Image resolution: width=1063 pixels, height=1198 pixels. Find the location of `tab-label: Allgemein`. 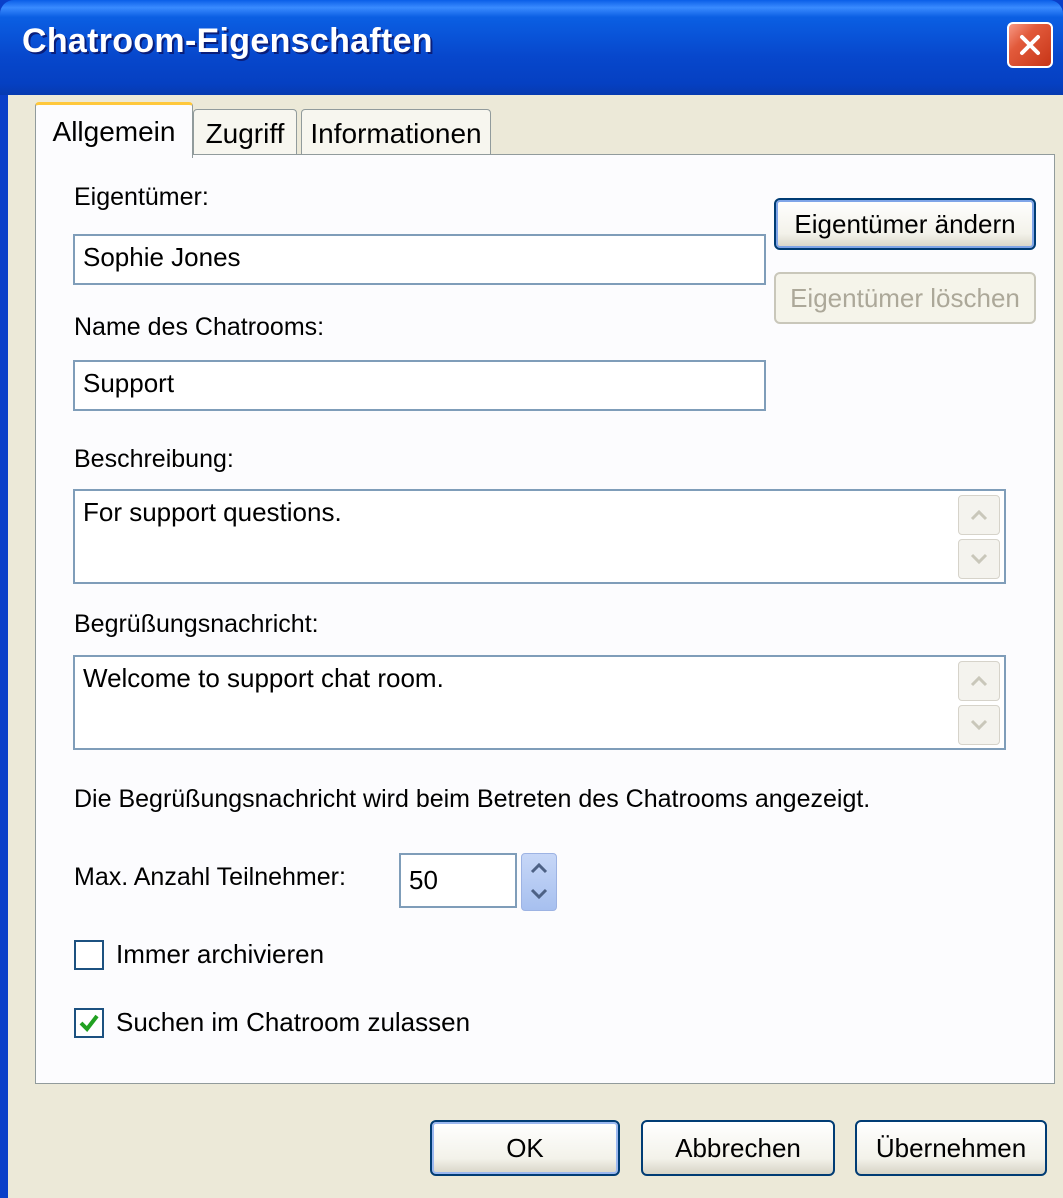

tab-label: Allgemein is located at coordinates (114, 131).